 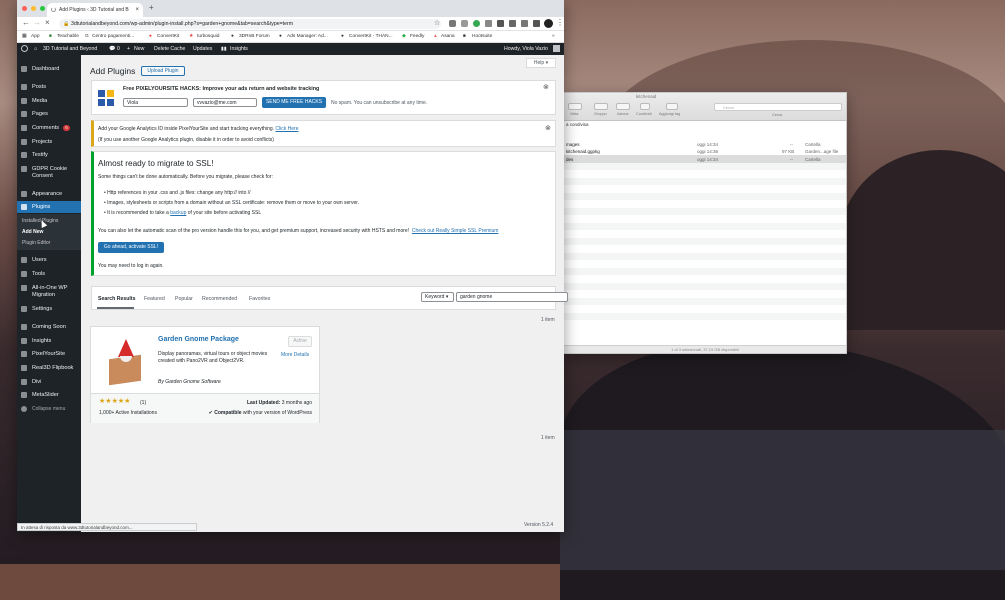 I want to click on name-field: Viola, so click(x=155, y=102).